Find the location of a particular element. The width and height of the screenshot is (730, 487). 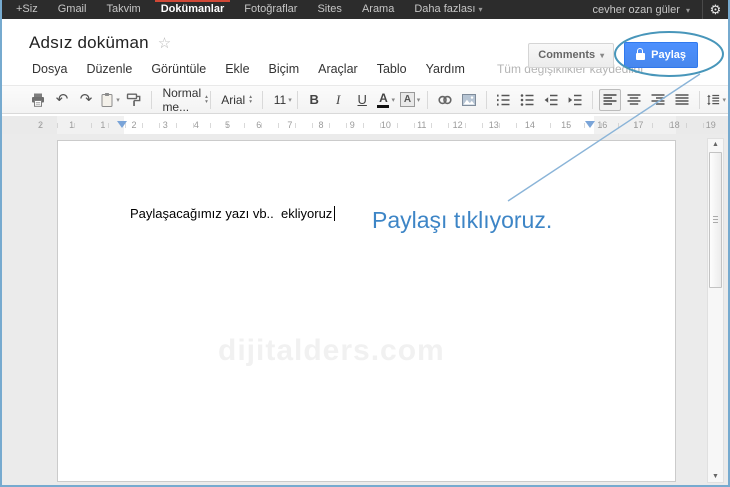

web-clipboard-button: ▾ is located at coordinates (110, 100).